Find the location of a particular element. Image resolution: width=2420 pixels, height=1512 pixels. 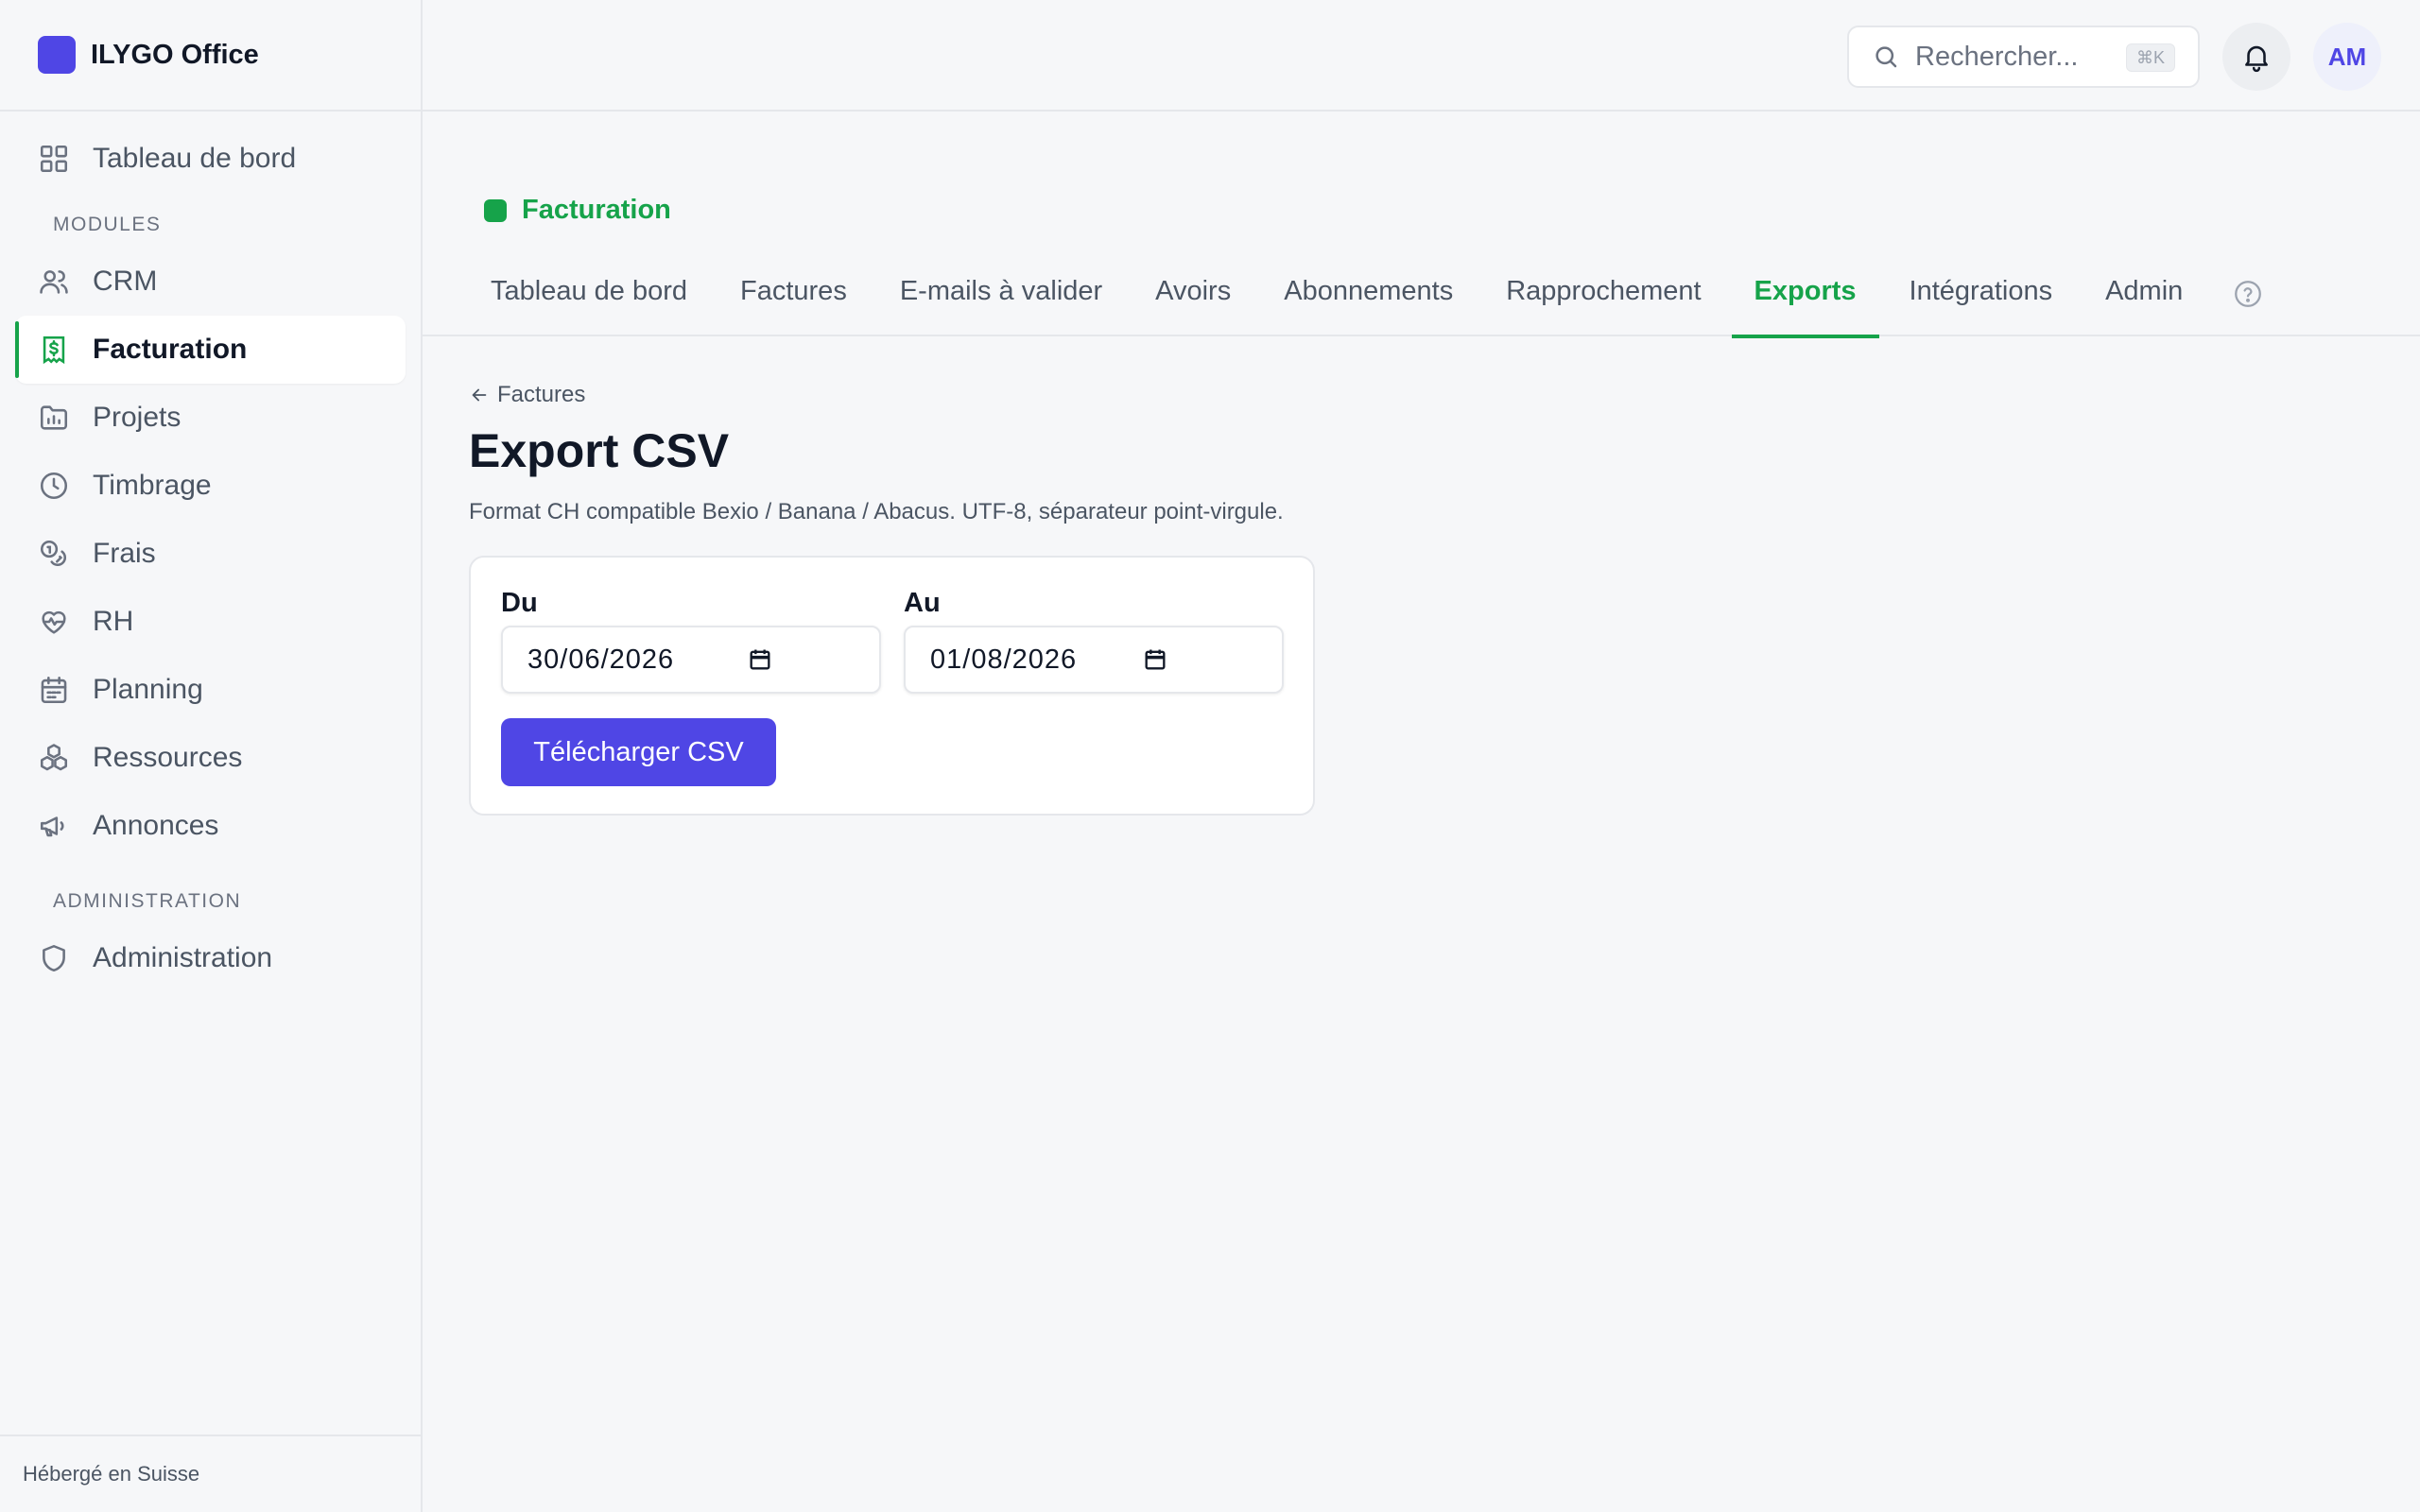

shield-icon is located at coordinates (54, 958).